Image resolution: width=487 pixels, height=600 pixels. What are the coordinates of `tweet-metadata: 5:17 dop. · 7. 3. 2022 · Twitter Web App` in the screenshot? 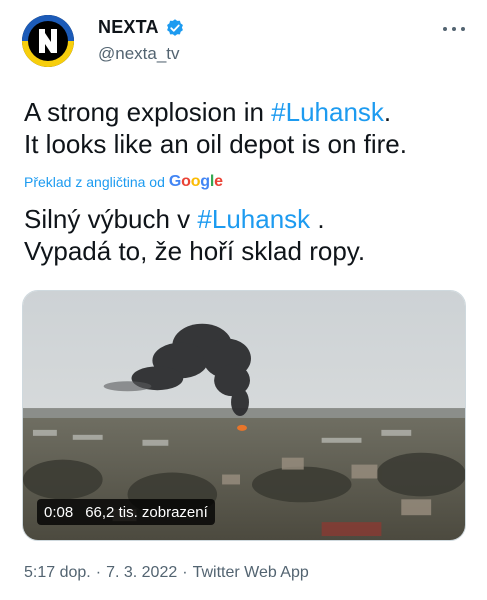 It's located at (166, 573).